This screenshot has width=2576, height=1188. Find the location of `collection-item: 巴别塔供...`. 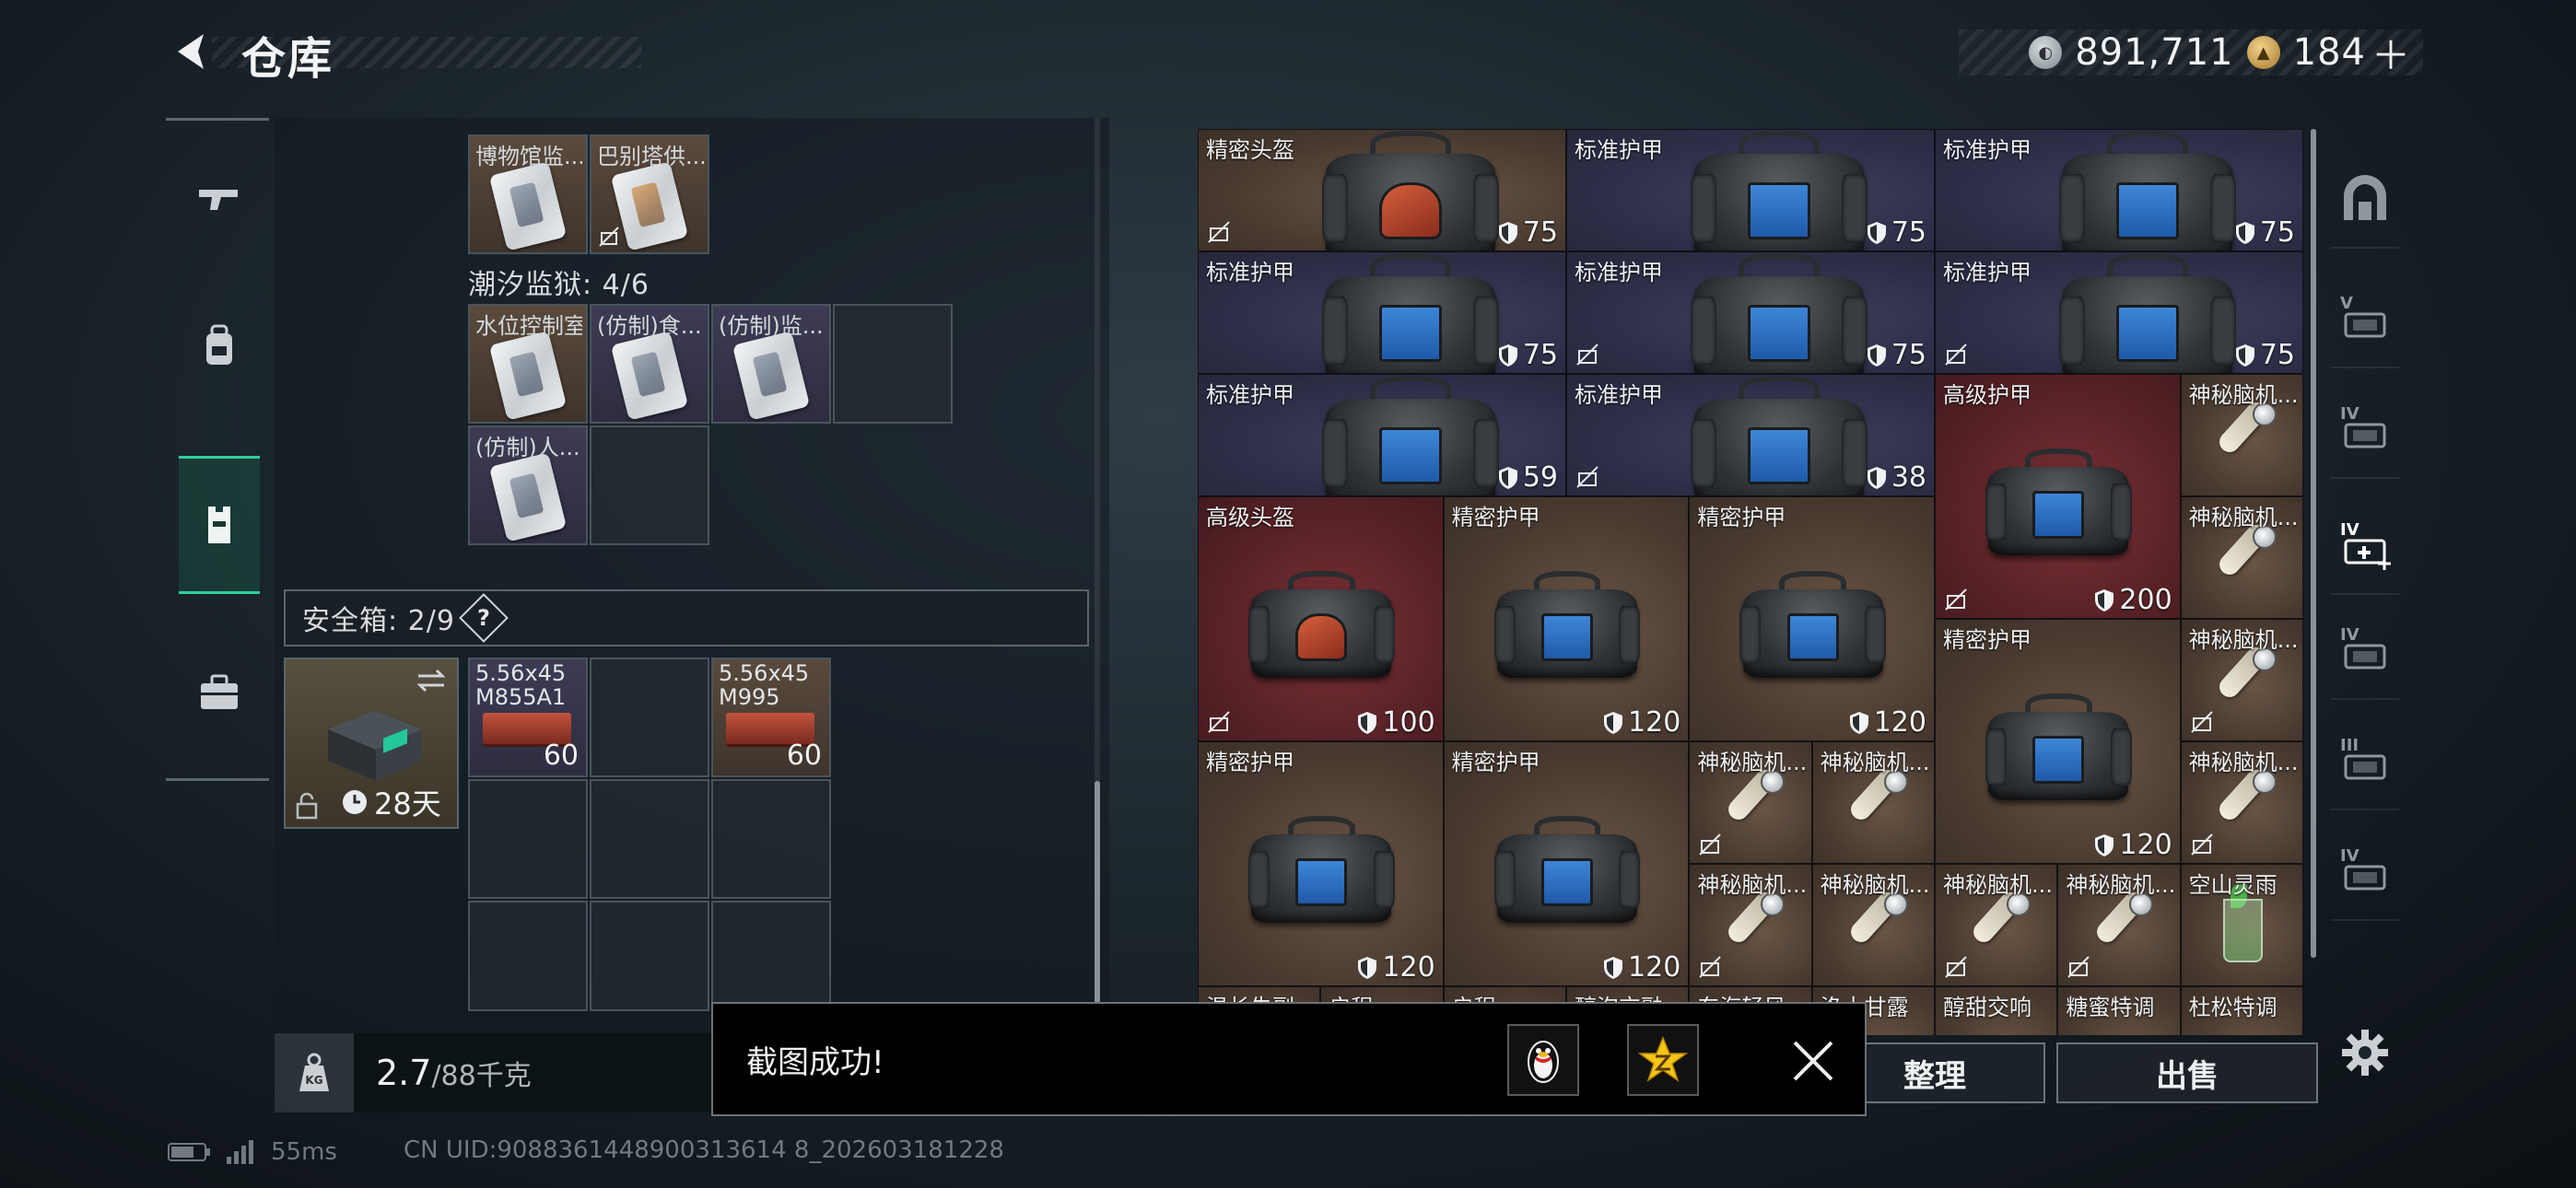

collection-item: 巴别塔供... is located at coordinates (649, 194).